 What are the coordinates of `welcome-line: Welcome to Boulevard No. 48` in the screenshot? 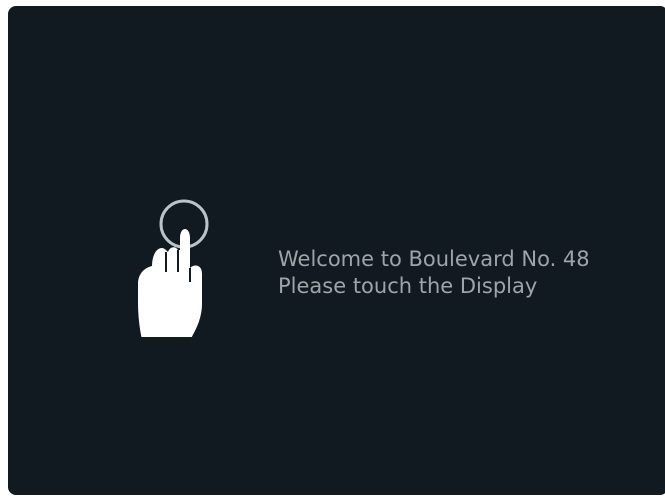 It's located at (434, 259).